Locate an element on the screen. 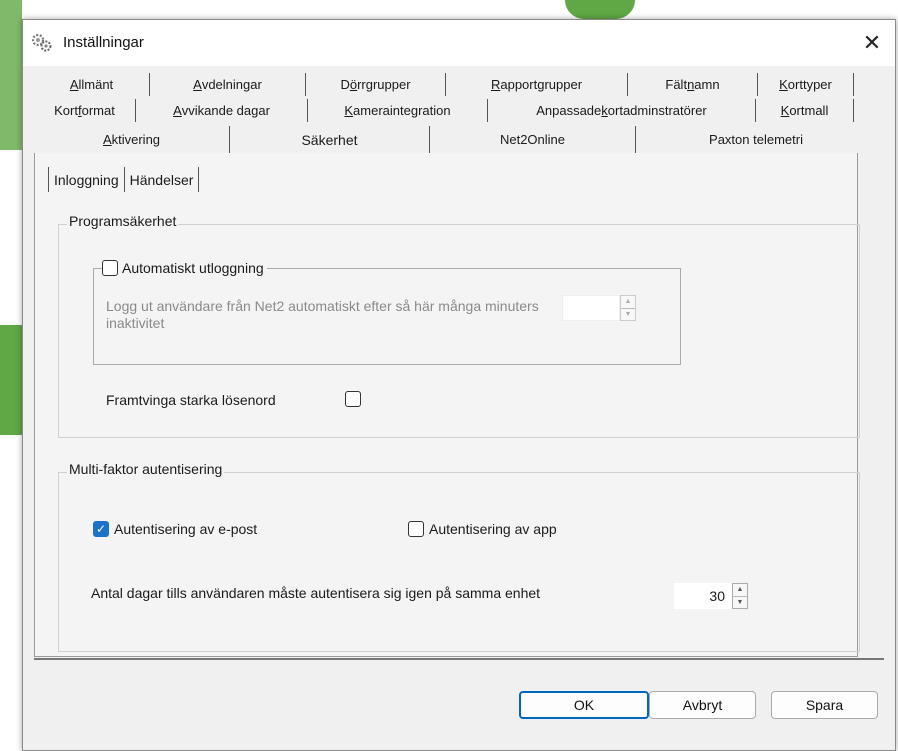 Image resolution: width=898 pixels, height=751 pixels. tab-avvikande-dagar: Avvikande dagar is located at coordinates (222, 110).